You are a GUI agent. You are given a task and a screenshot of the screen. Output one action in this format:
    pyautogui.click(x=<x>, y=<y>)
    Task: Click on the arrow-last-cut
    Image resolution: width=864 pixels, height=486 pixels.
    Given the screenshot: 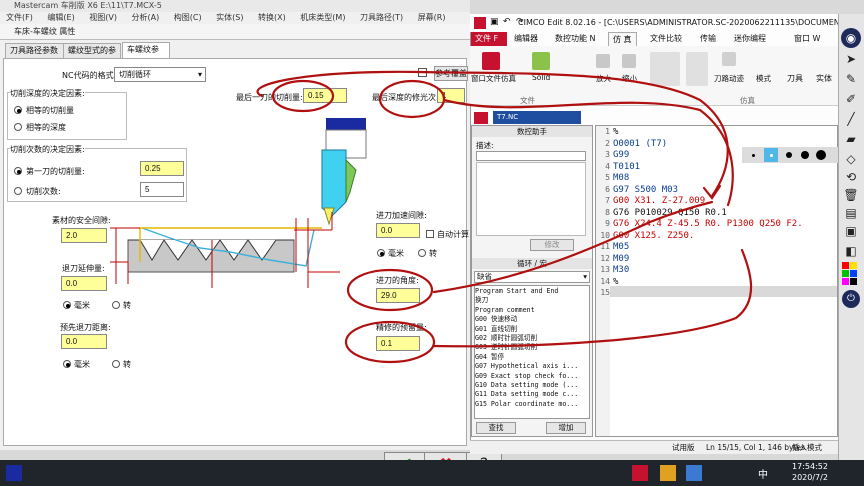 What is the action you would take?
    pyautogui.click(x=492, y=134)
    